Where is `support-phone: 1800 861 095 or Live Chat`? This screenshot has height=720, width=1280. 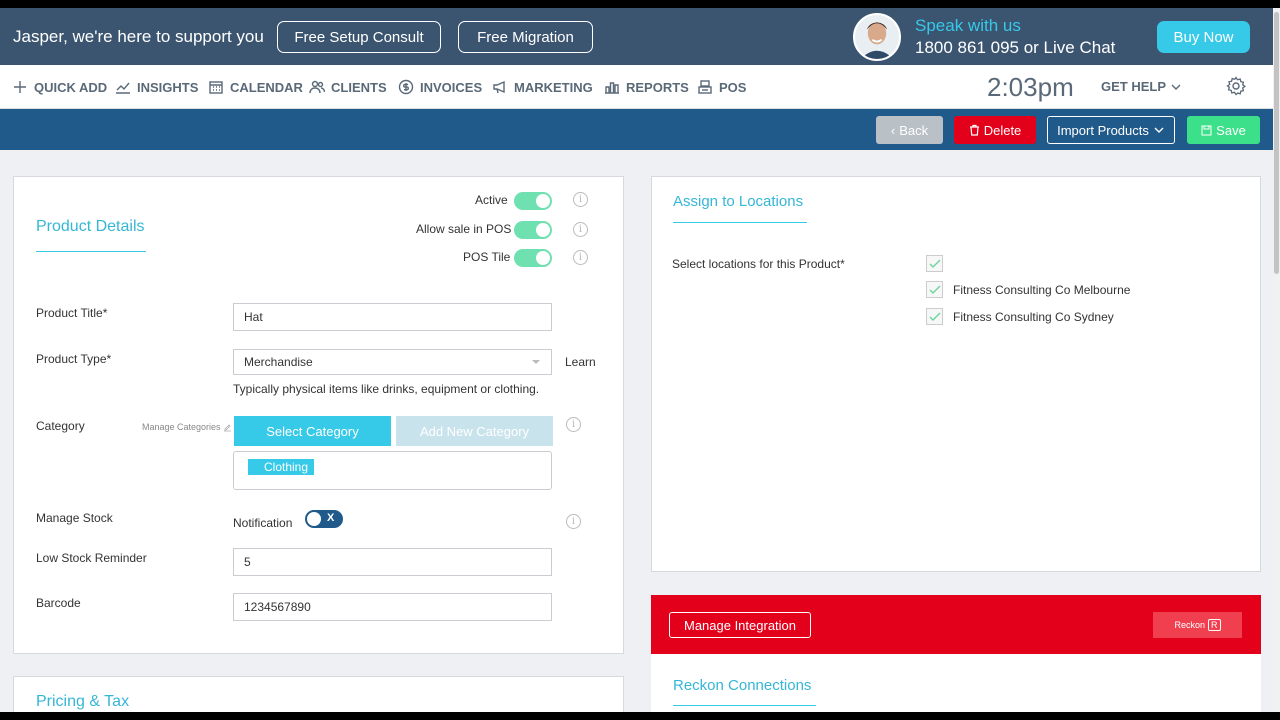 support-phone: 1800 861 095 or Live Chat is located at coordinates (1015, 48).